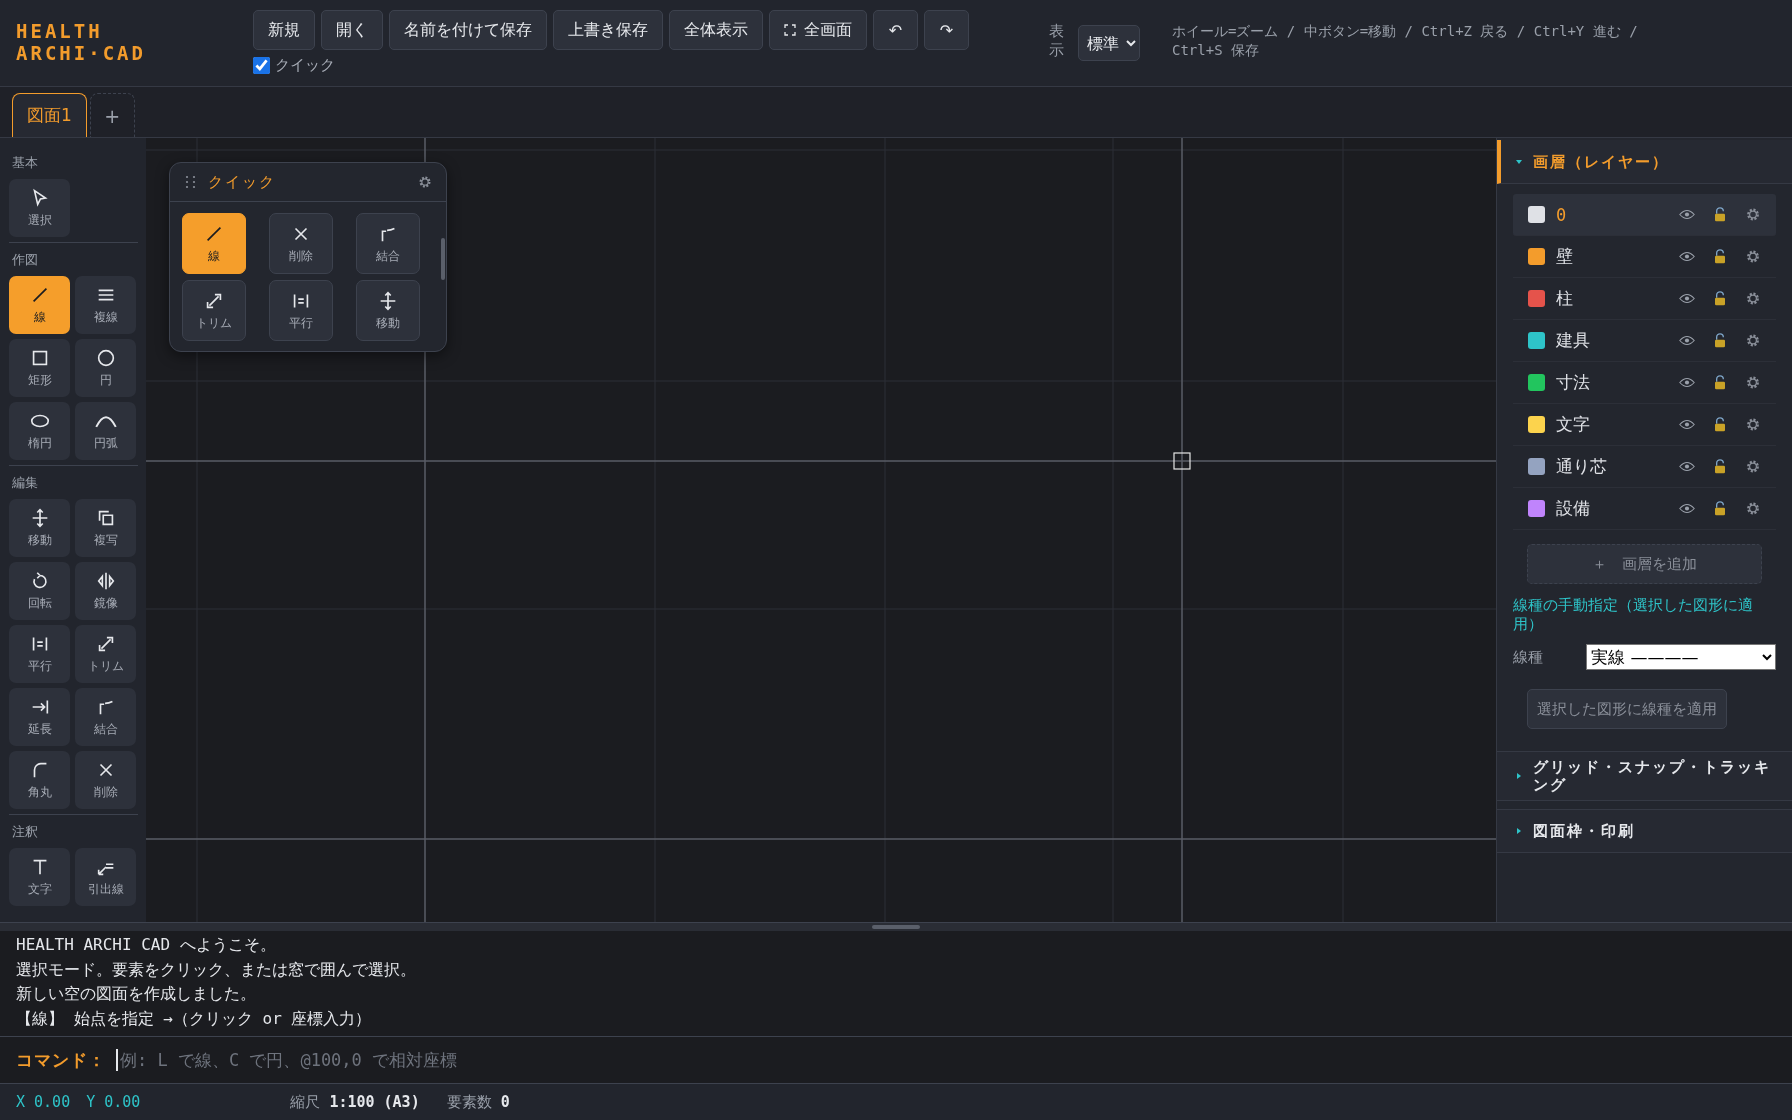 Image resolution: width=1792 pixels, height=1120 pixels. Describe the element at coordinates (1644, 564) in the screenshot. I see `add-layer-button: ＋ 画層を追加` at that location.